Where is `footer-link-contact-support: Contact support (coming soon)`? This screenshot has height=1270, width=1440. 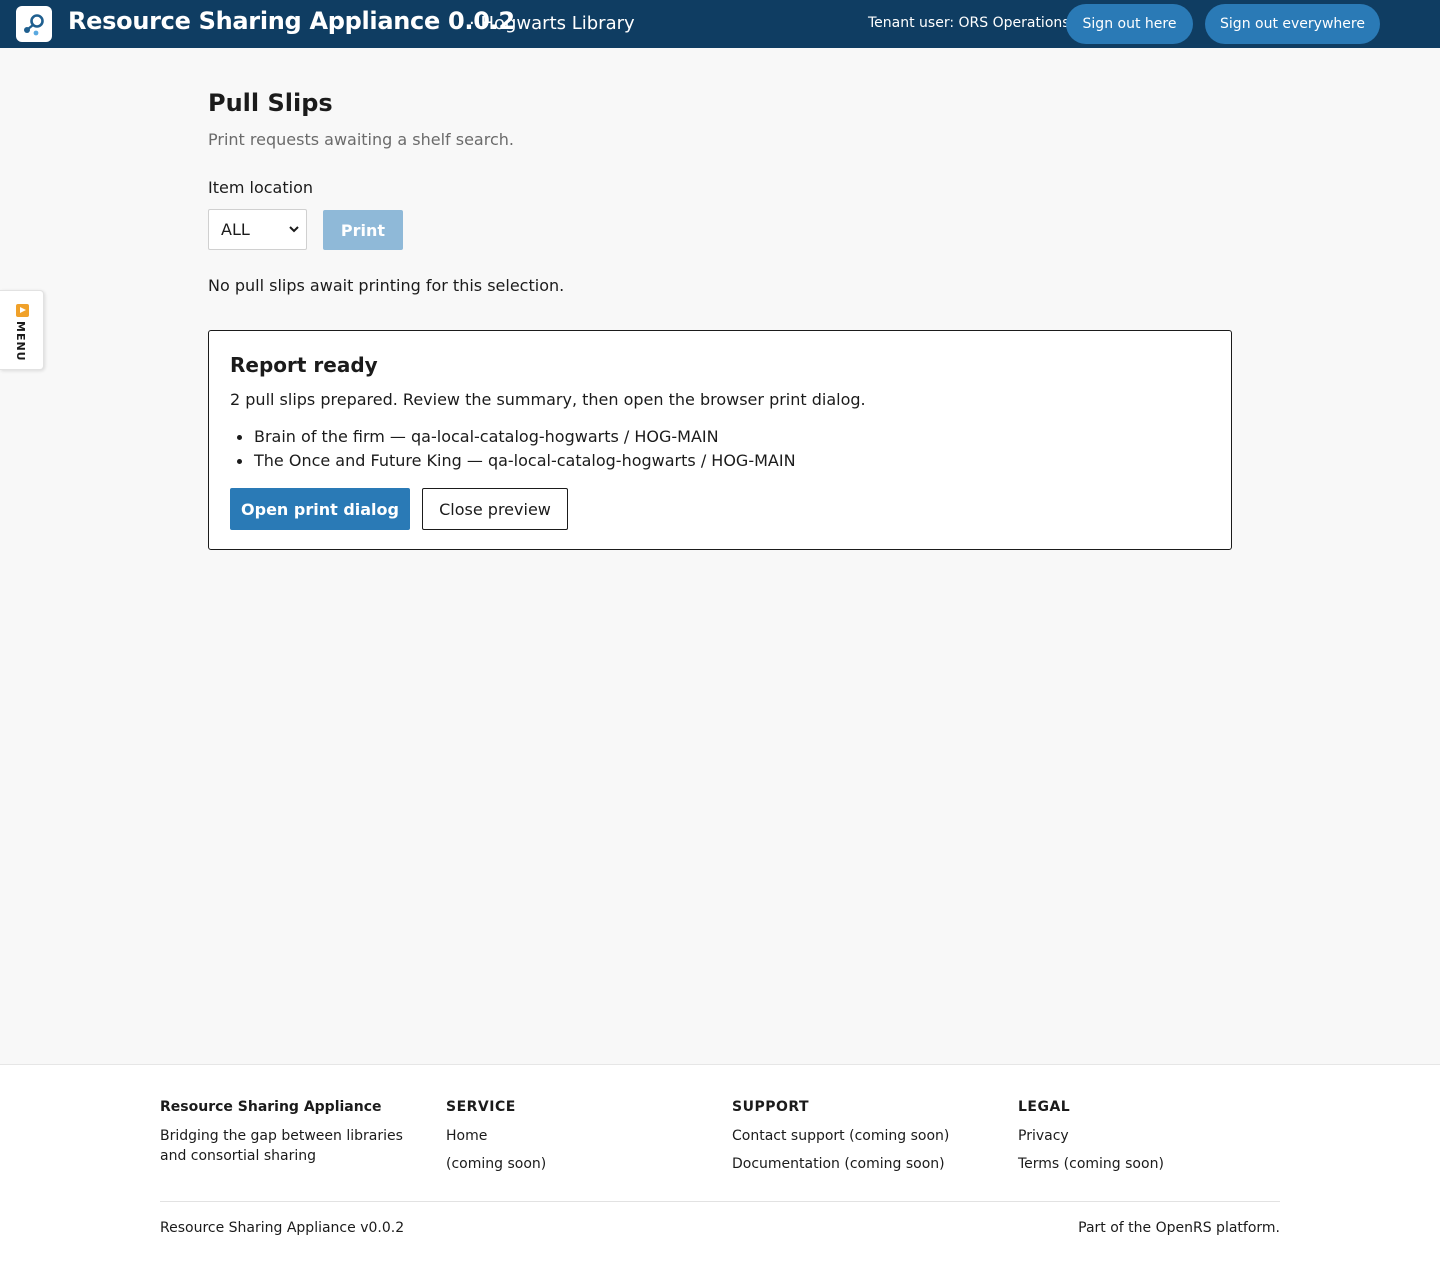
footer-link-contact-support: Contact support (coming soon) is located at coordinates (867, 1140).